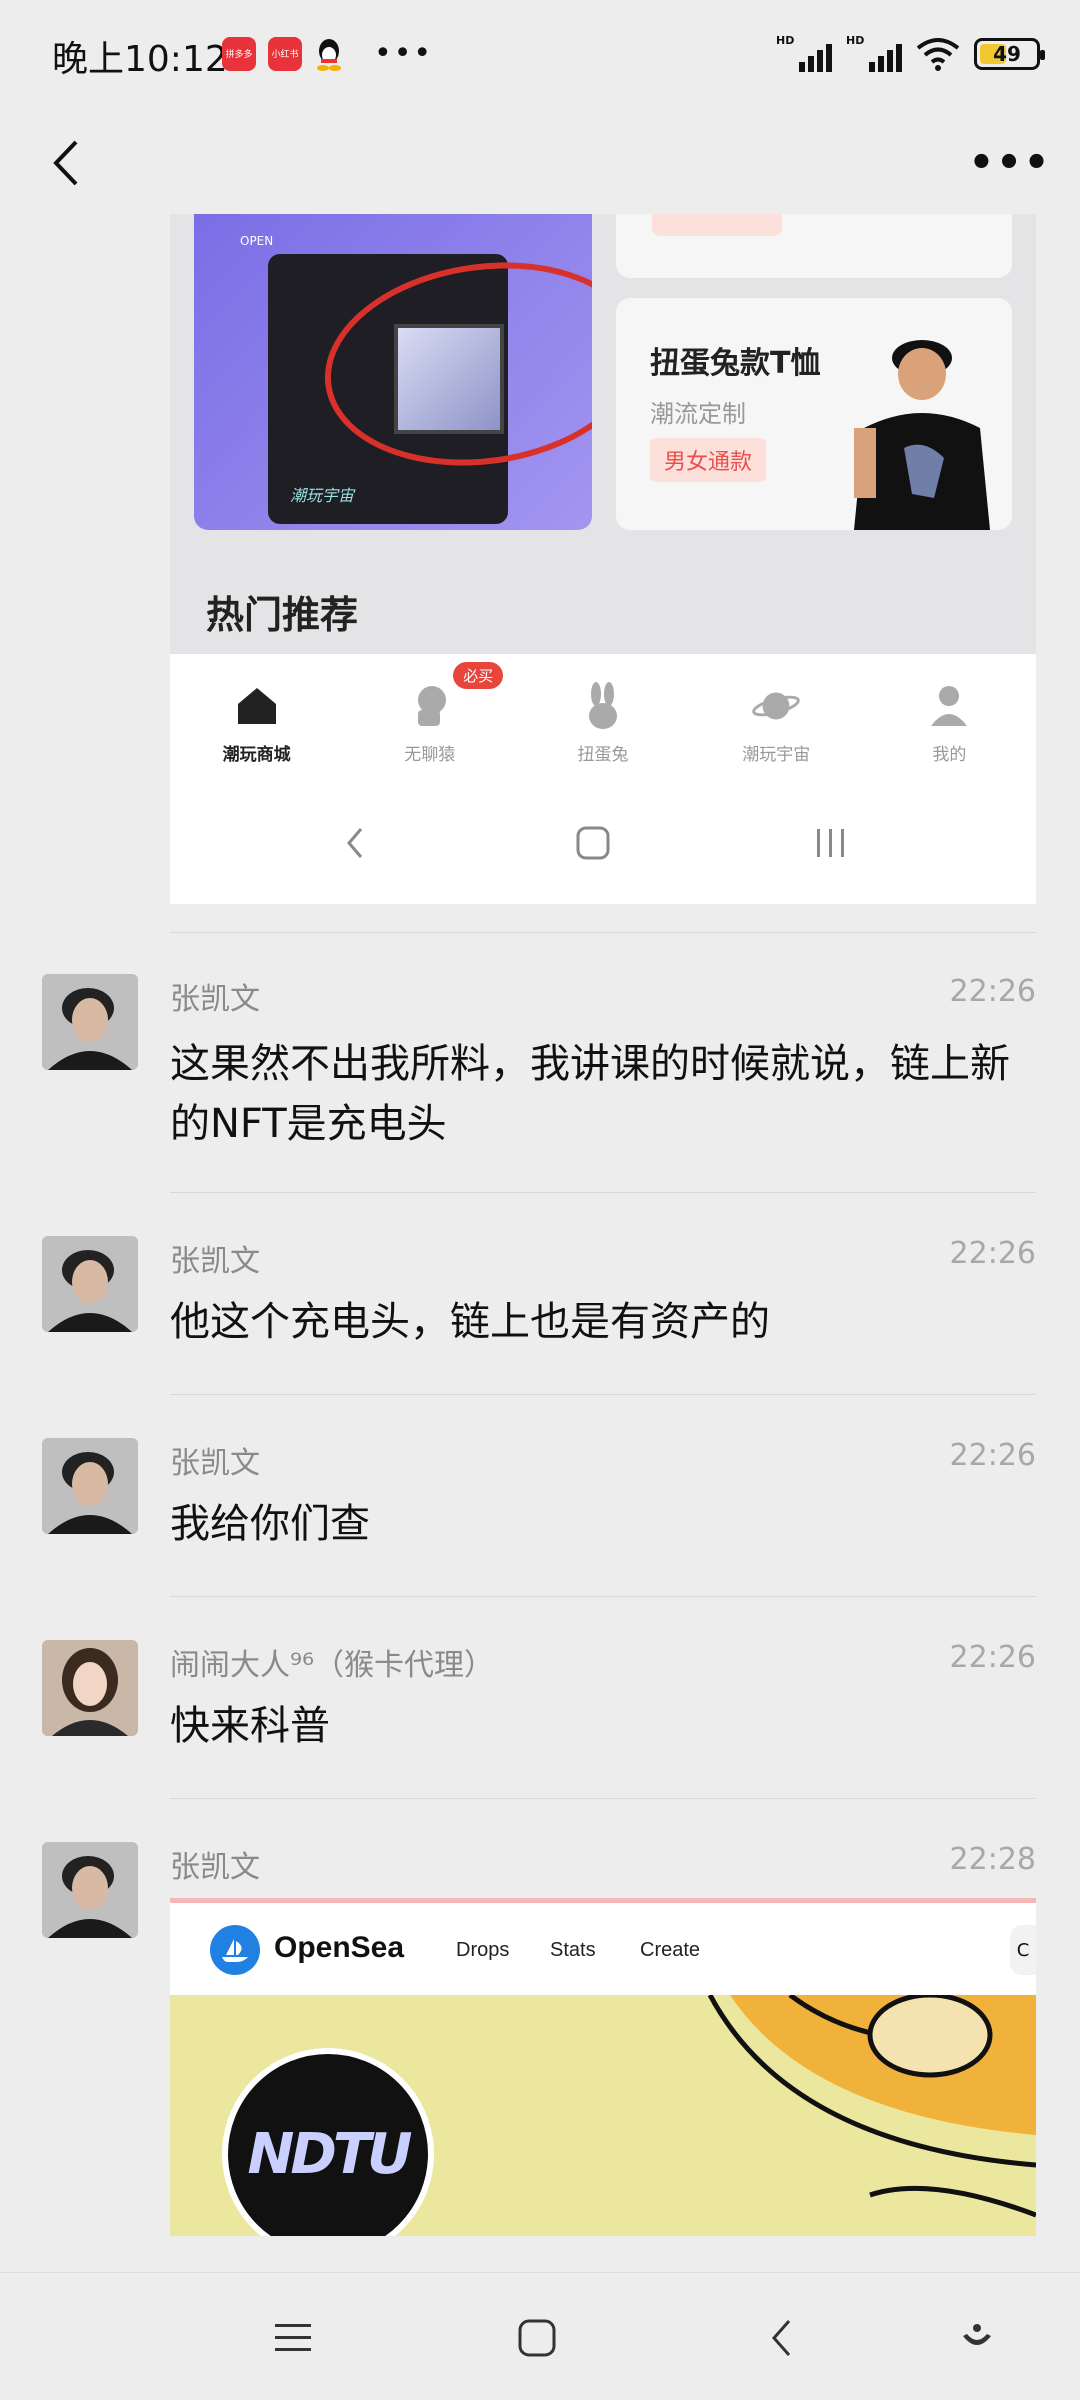 The width and height of the screenshot is (1080, 2400). I want to click on opensea-header: OpenSea Drops Stats Create C, so click(603, 1949).